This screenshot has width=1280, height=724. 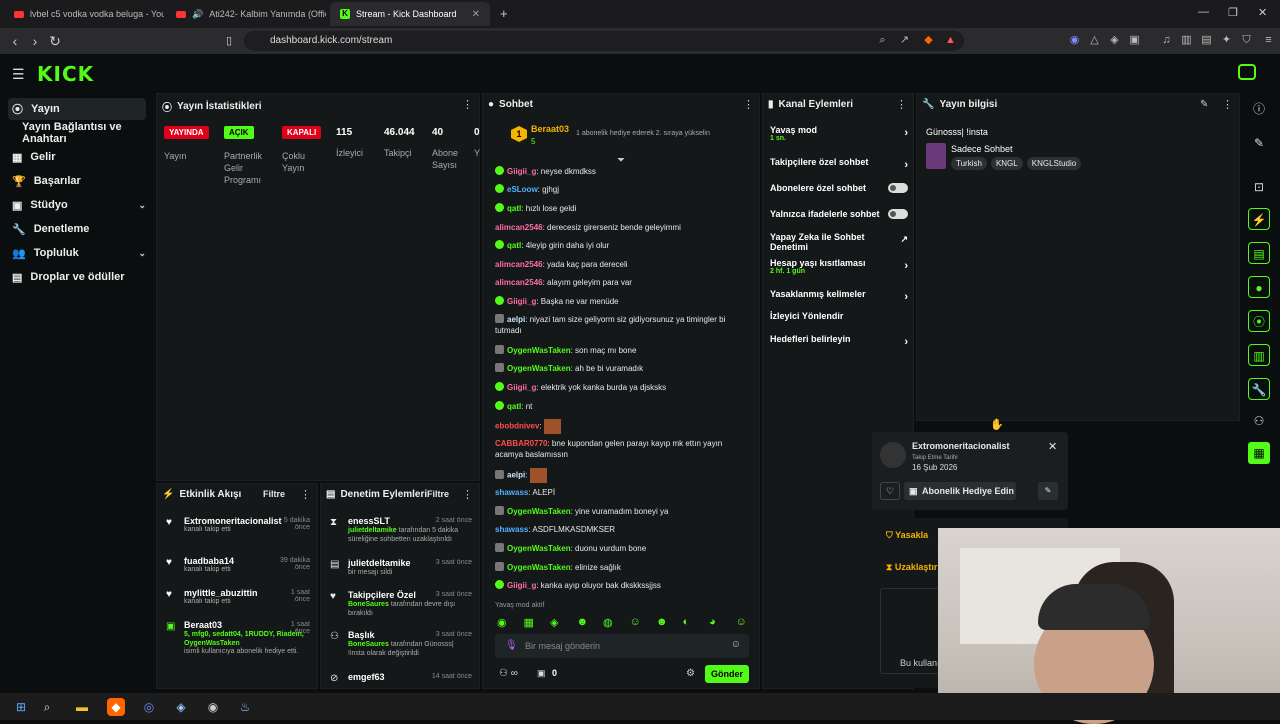 I want to click on chat-menu-icon: ⋮, so click(x=748, y=104).